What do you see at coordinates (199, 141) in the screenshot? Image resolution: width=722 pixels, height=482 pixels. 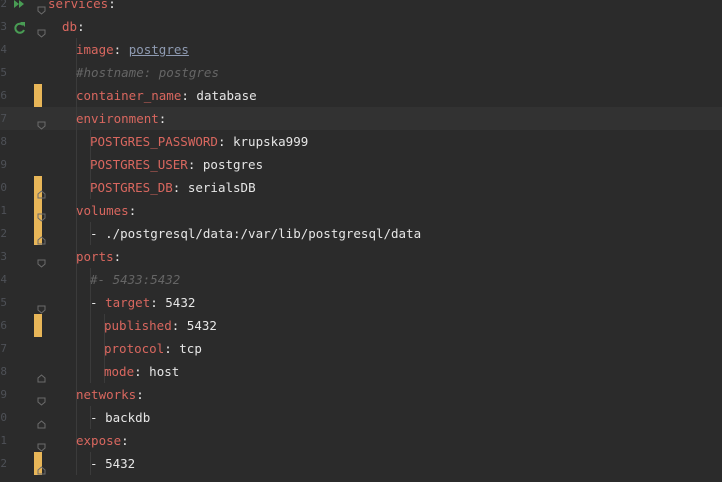 I see `code-text: POSTGRES_PASSWORD: krupska999` at bounding box center [199, 141].